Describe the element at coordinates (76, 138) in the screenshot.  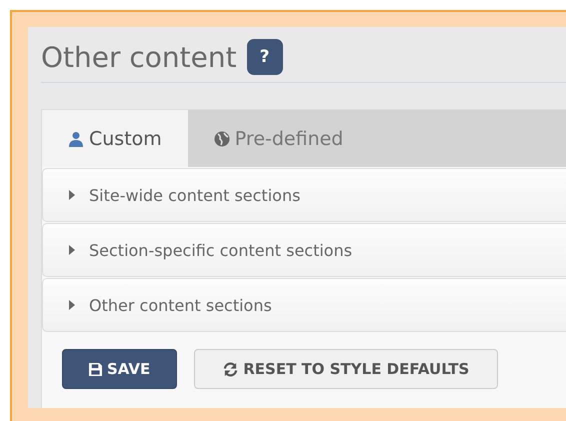
I see `user-icon` at that location.